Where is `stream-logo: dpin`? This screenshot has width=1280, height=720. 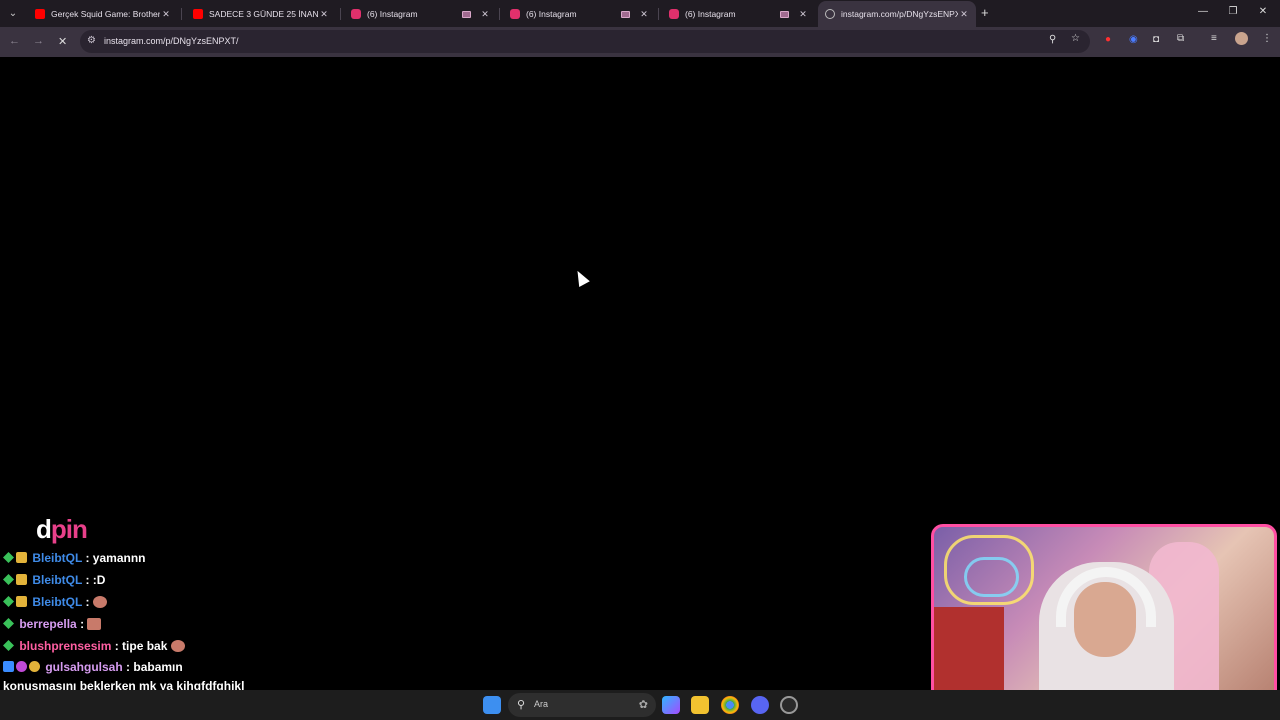
stream-logo: dpin is located at coordinates (62, 529).